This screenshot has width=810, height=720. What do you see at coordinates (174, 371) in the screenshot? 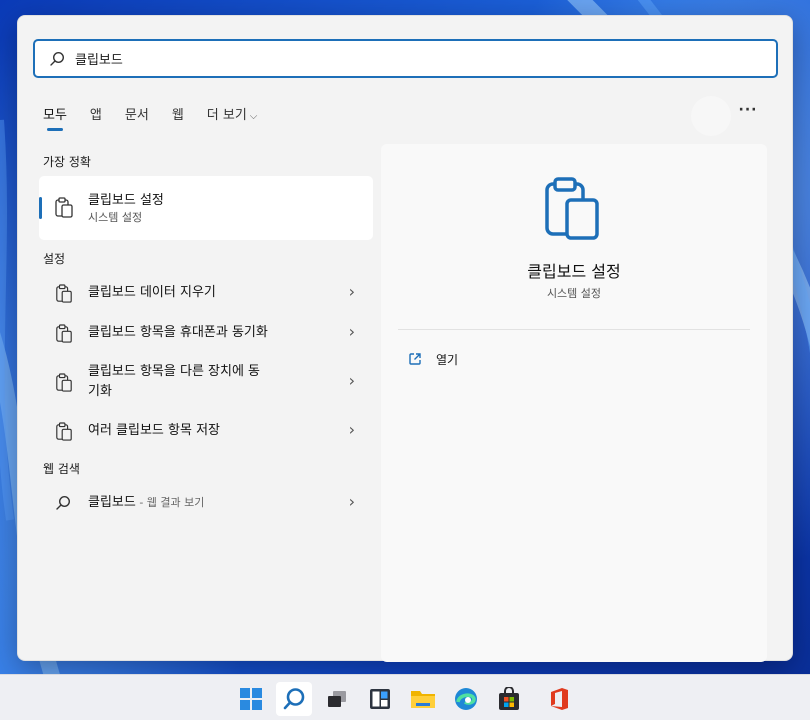
I see `list-item-label-line1: 클립보드 항목을 다른 장치에 동` at bounding box center [174, 371].